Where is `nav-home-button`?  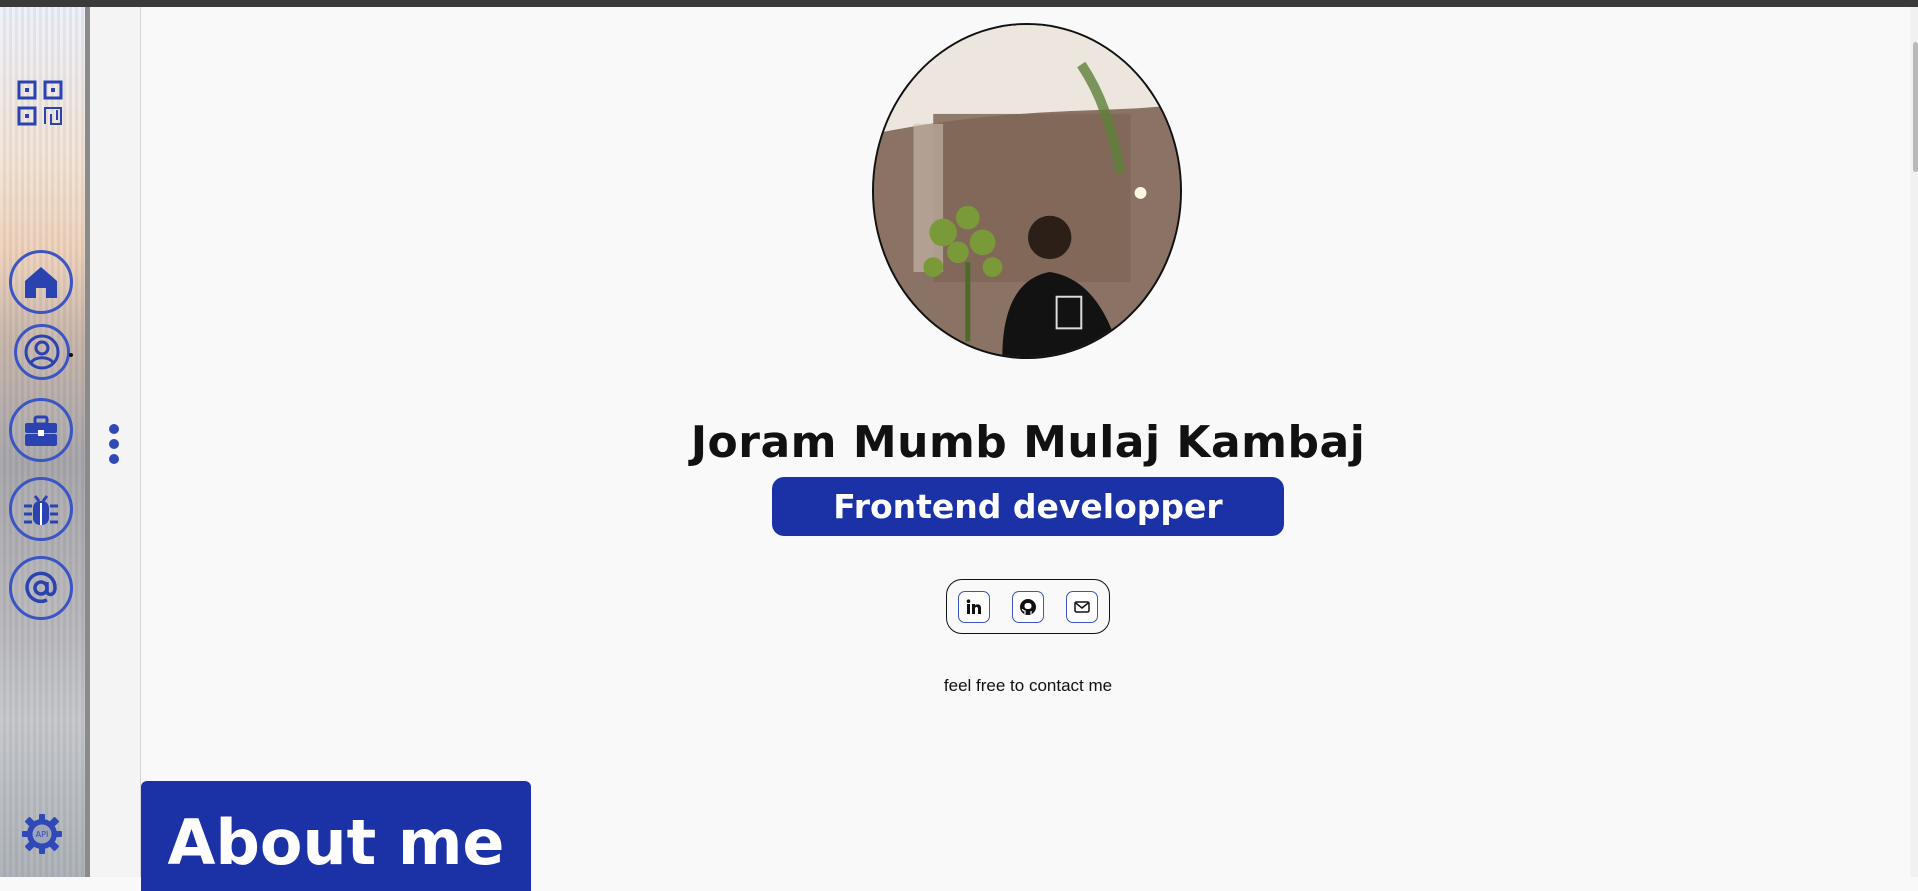
nav-home-button is located at coordinates (41, 282).